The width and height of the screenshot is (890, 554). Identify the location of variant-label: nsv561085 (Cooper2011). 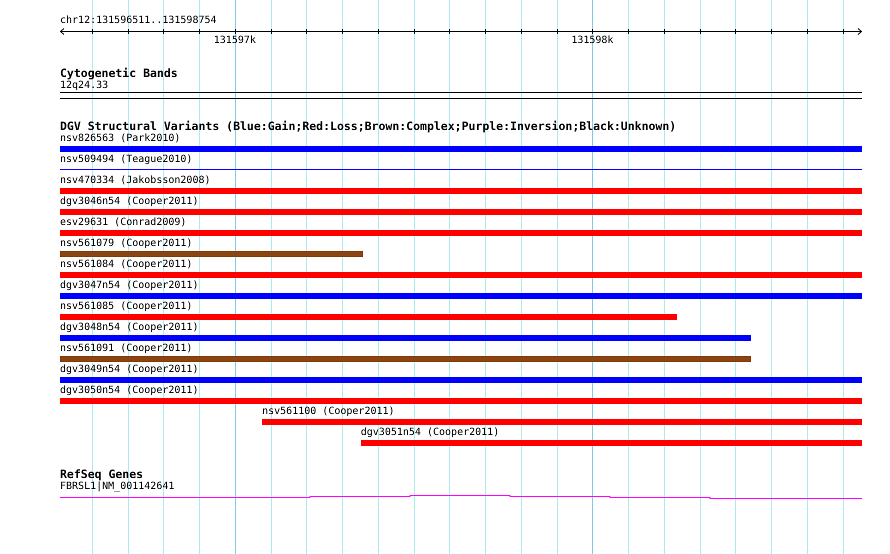
(126, 307).